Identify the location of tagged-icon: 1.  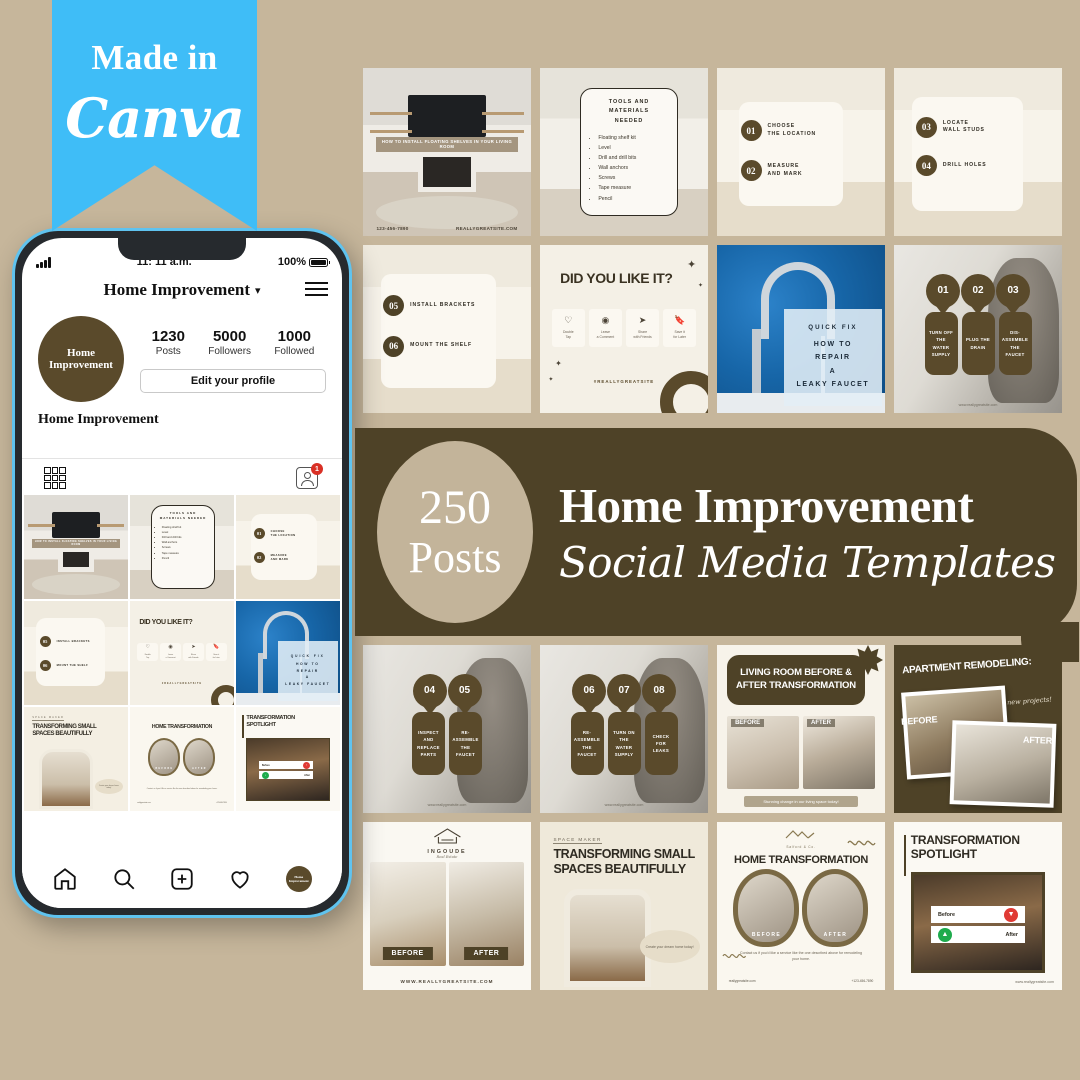
(309, 476).